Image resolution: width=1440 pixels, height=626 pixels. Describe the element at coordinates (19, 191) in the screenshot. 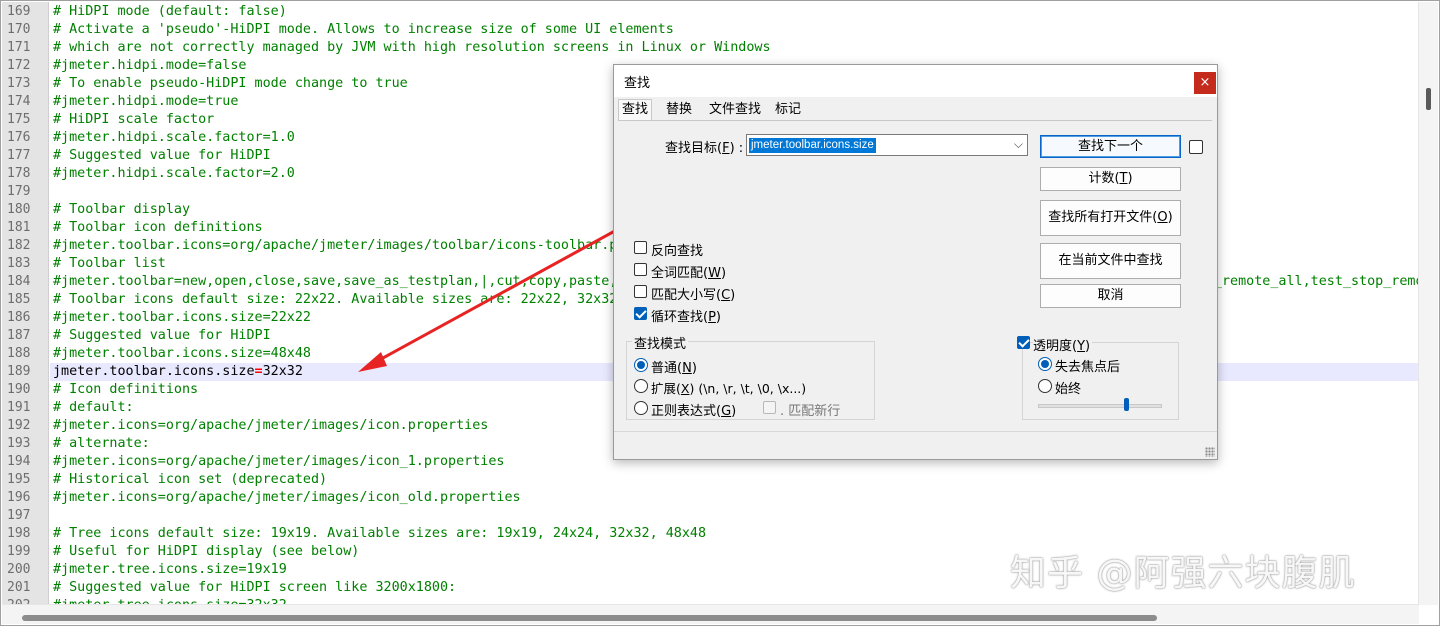

I see `line-number: 179` at that location.